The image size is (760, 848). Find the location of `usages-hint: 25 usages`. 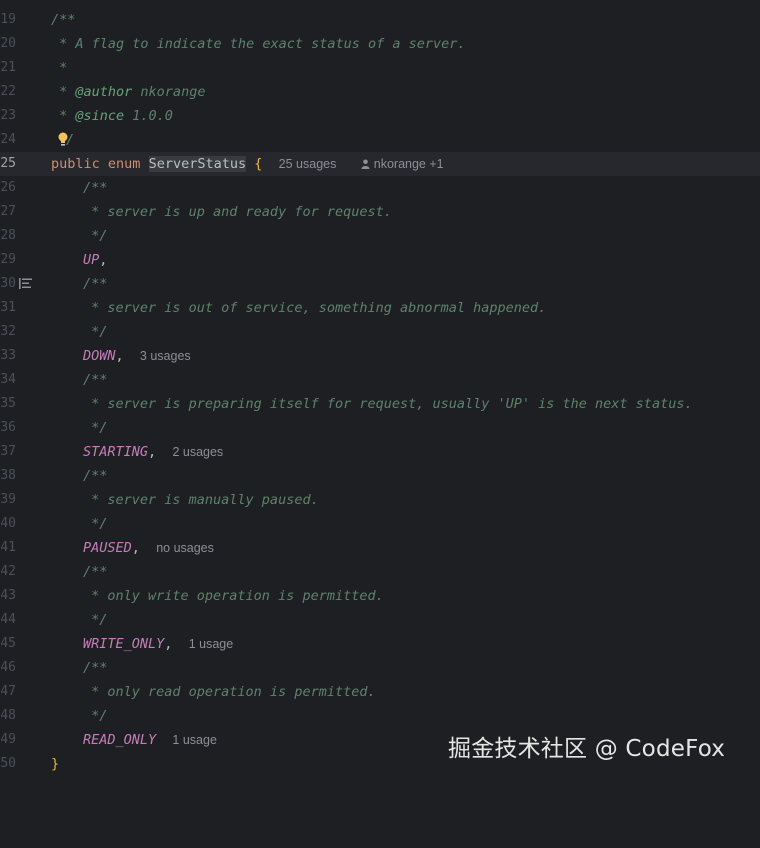

usages-hint: 25 usages is located at coordinates (308, 164).